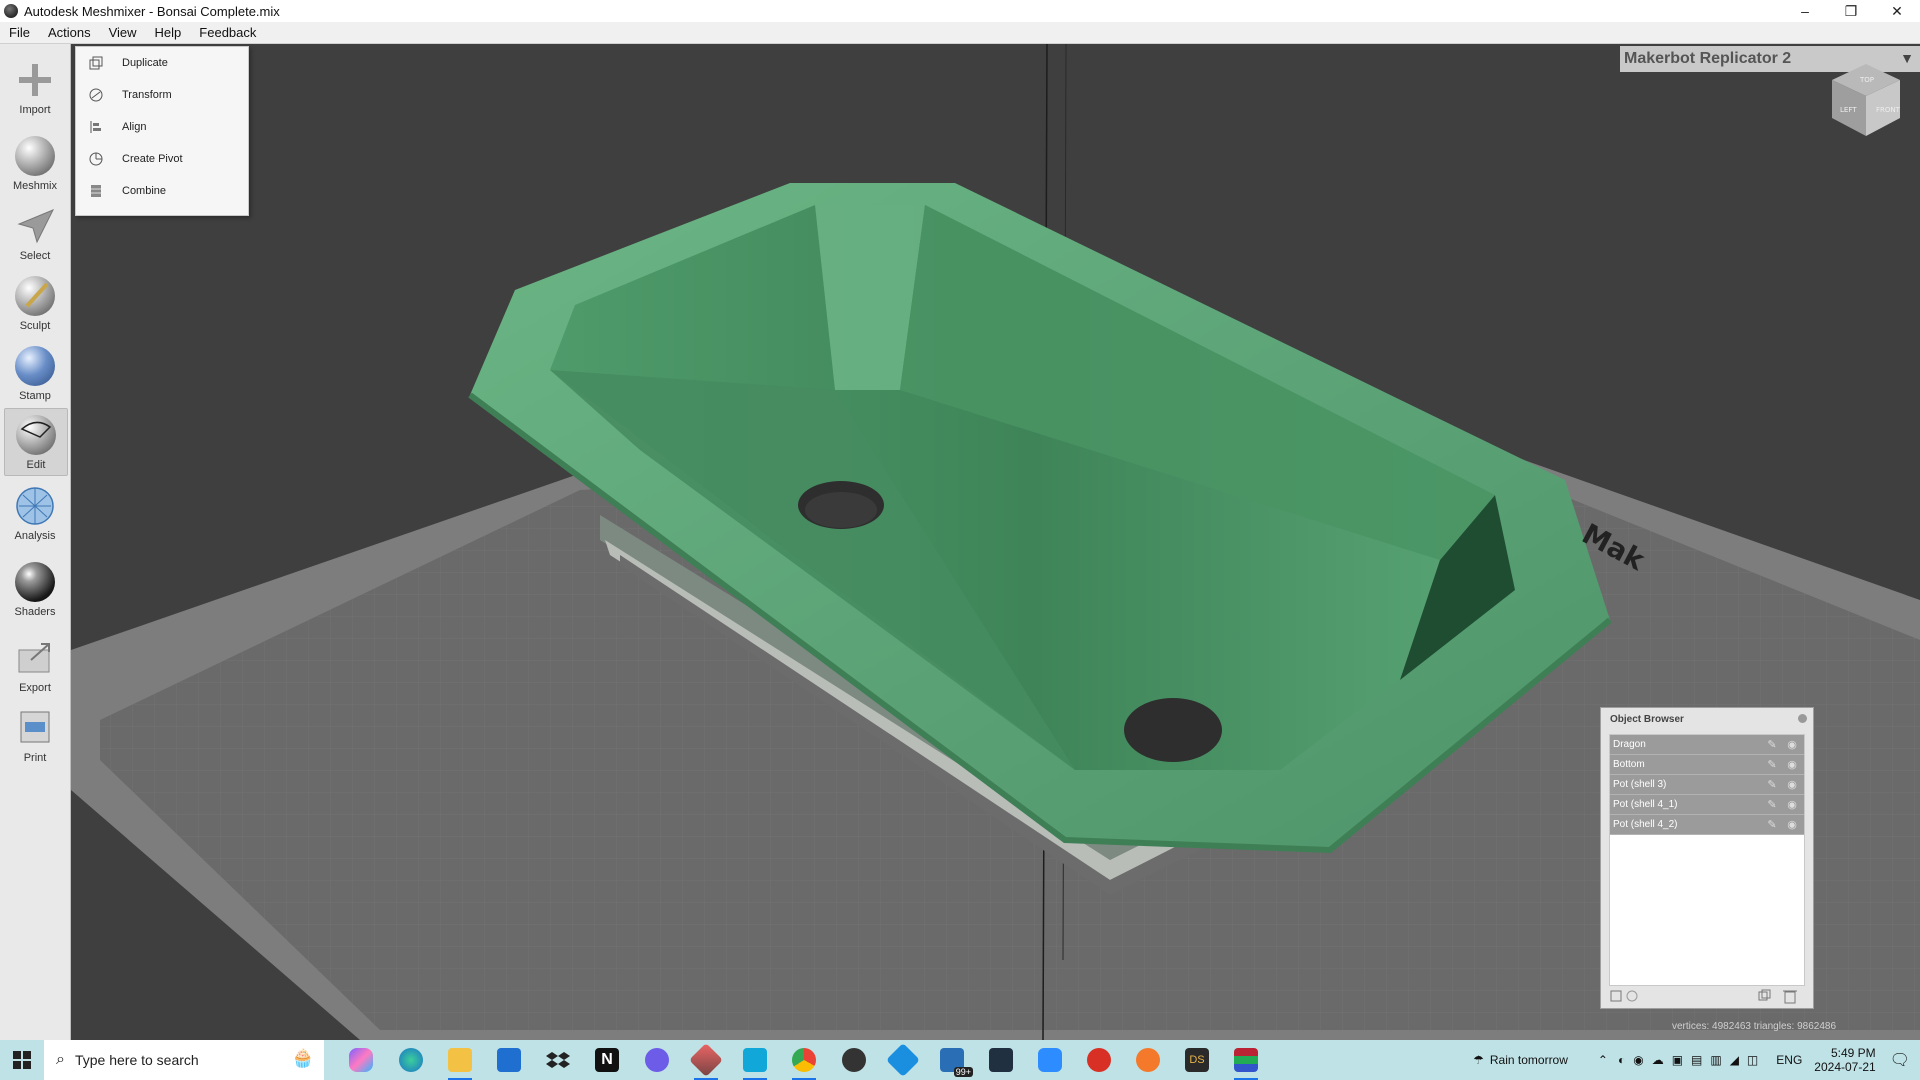 Image resolution: width=1920 pixels, height=1080 pixels. I want to click on notification-icon: 🗨, so click(1900, 1060).